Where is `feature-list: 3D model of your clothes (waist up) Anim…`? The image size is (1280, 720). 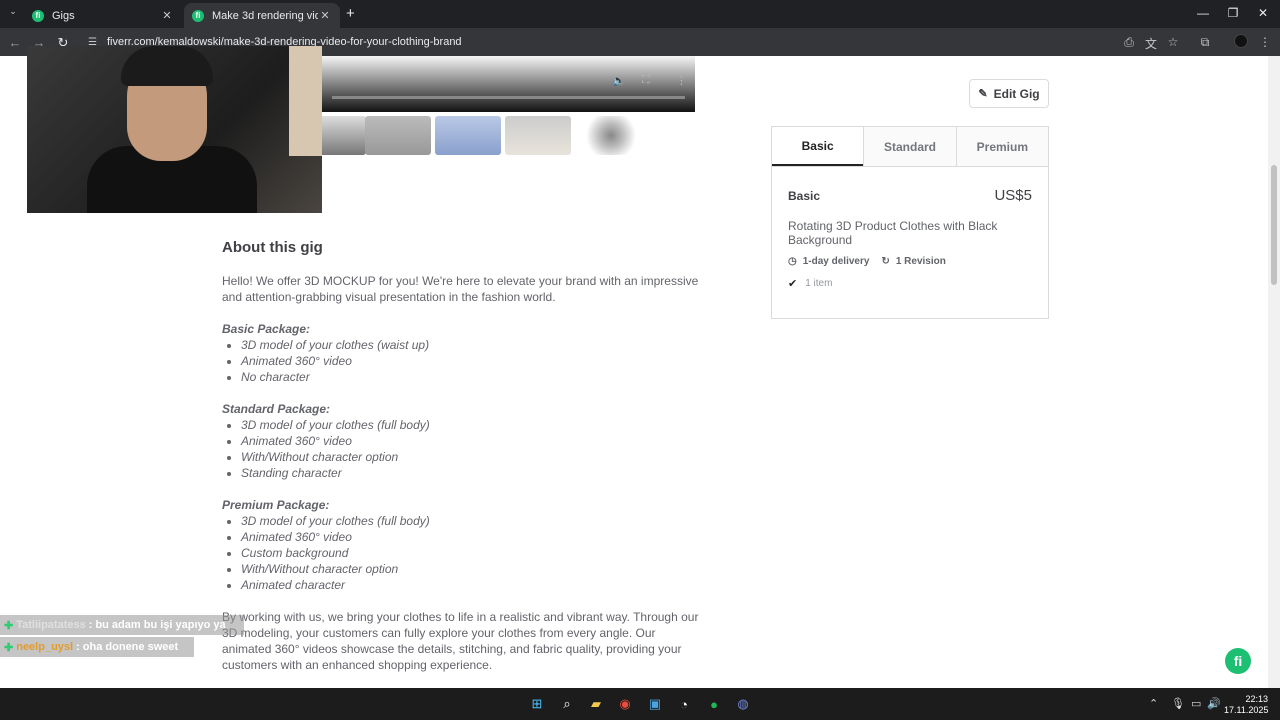 feature-list: 3D model of your clothes (waist up) Anim… is located at coordinates (462, 361).